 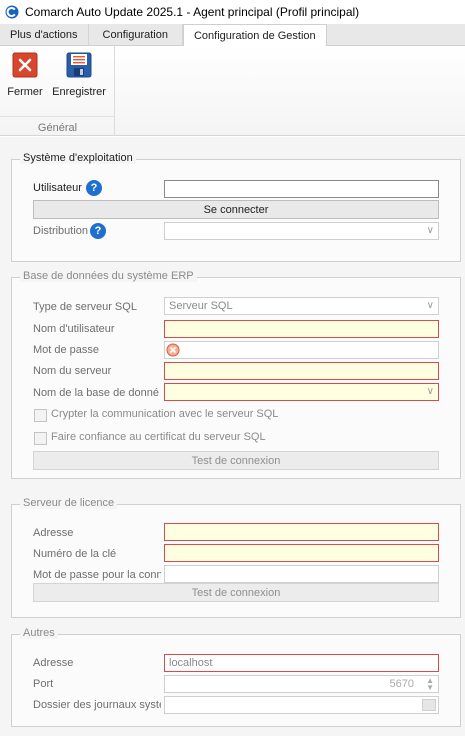 What do you see at coordinates (98, 231) in the screenshot?
I see `distribution-help-icon: ?` at bounding box center [98, 231].